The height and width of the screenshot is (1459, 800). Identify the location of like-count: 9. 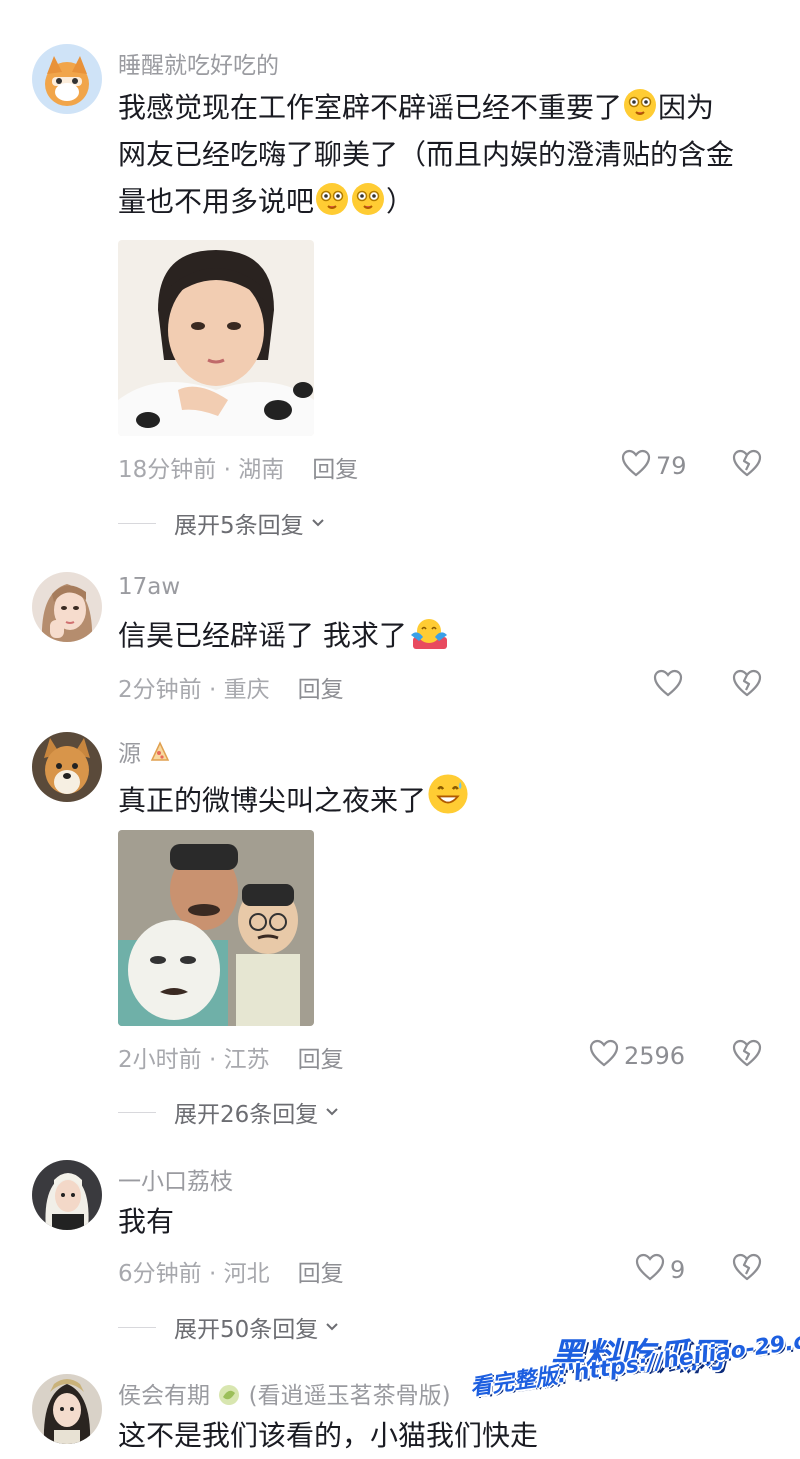
(678, 1270).